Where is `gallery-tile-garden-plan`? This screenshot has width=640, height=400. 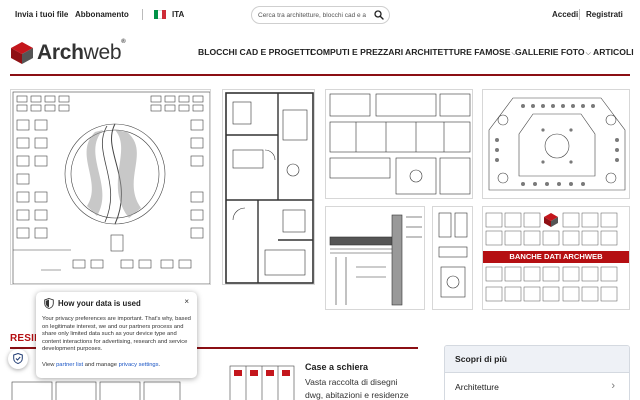
gallery-tile-garden-plan is located at coordinates (556, 144).